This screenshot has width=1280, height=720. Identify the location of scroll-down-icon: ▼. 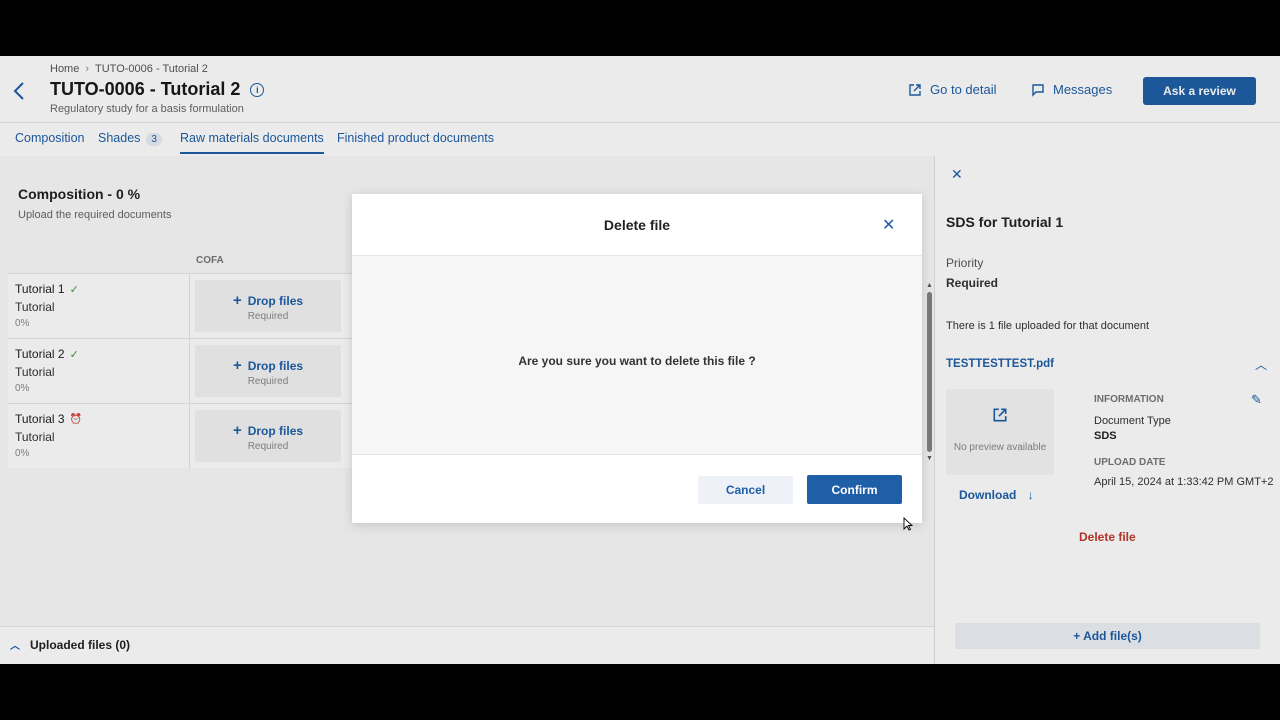
(929, 458).